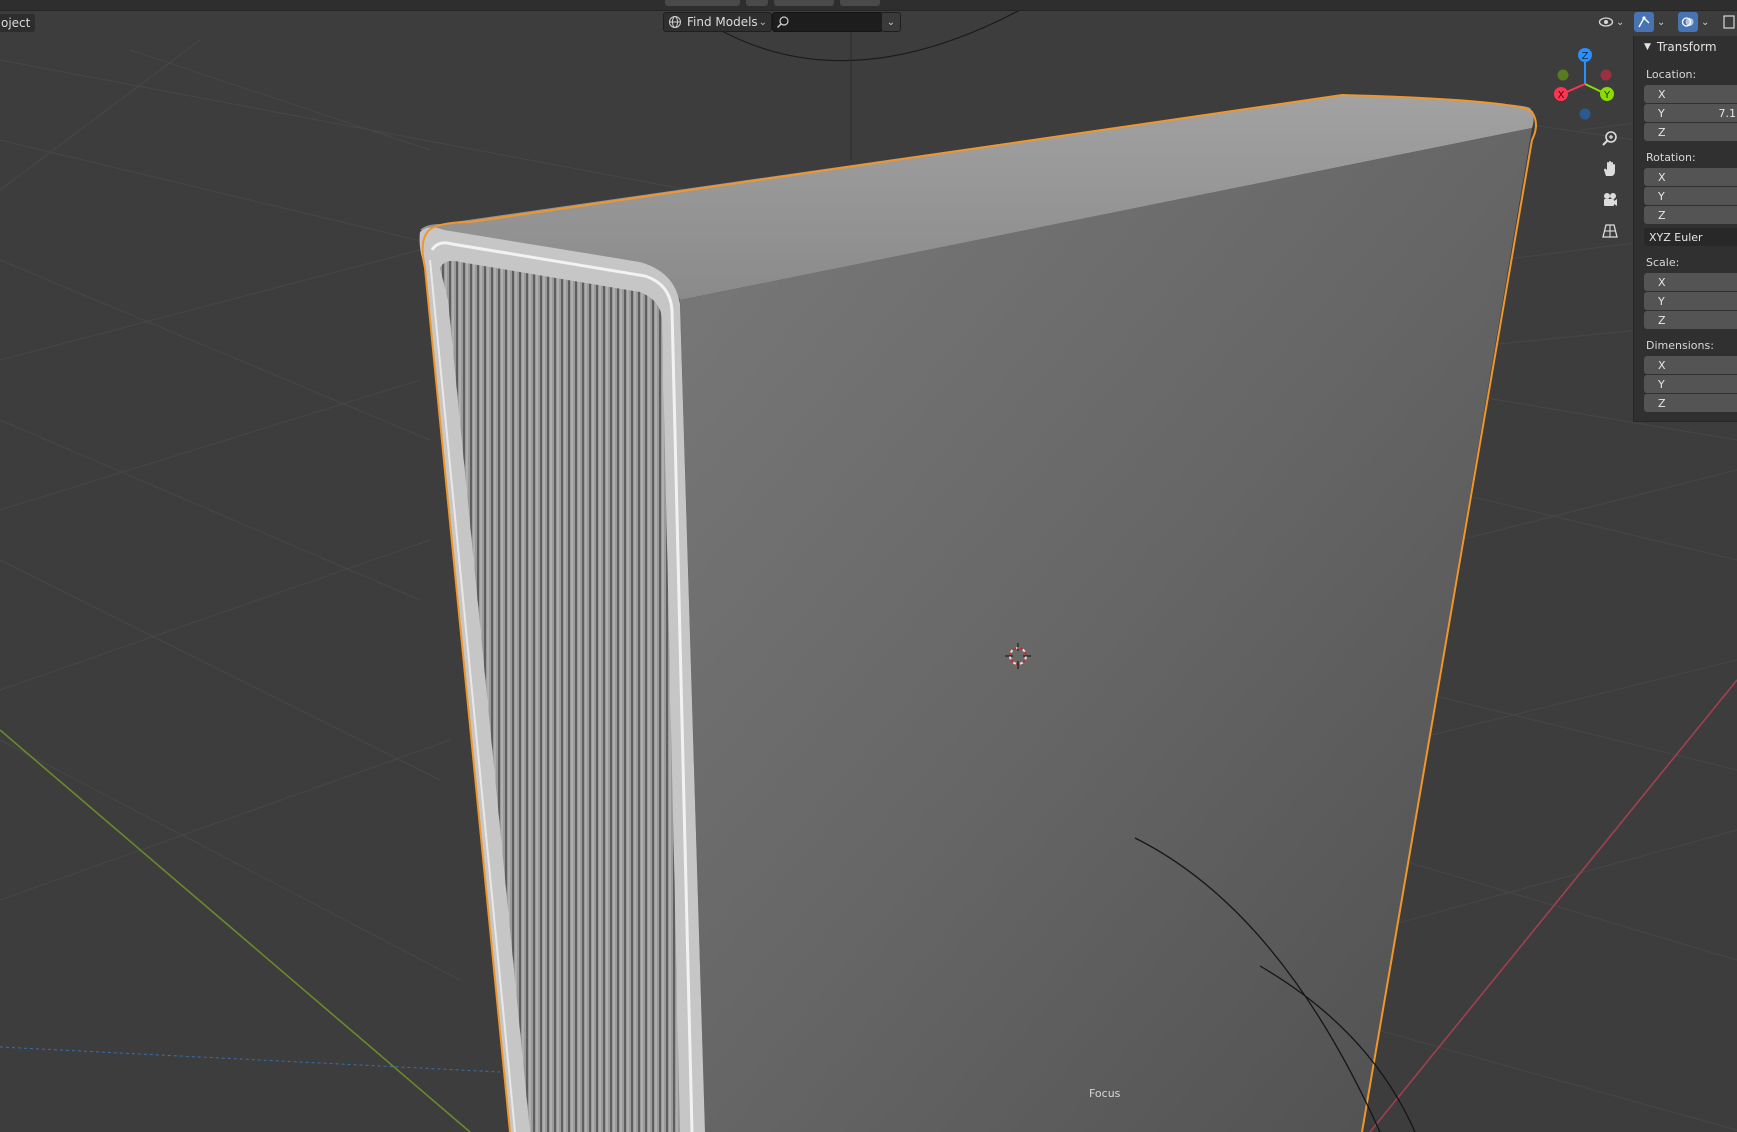 The image size is (1737, 1132). I want to click on rotation-mode-select: XYZ Euler, so click(1690, 237).